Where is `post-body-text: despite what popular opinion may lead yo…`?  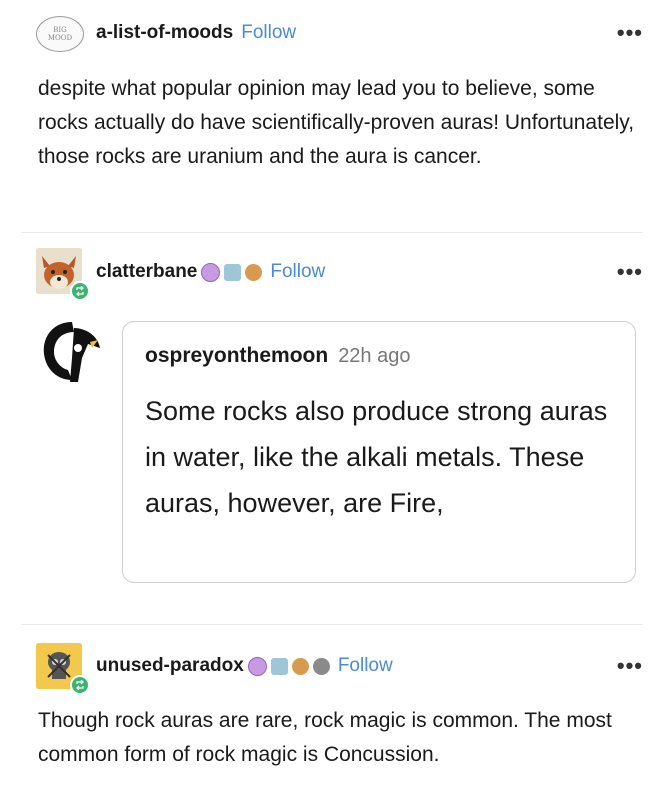 post-body-text: despite what popular opinion may lead yo… is located at coordinates (336, 122).